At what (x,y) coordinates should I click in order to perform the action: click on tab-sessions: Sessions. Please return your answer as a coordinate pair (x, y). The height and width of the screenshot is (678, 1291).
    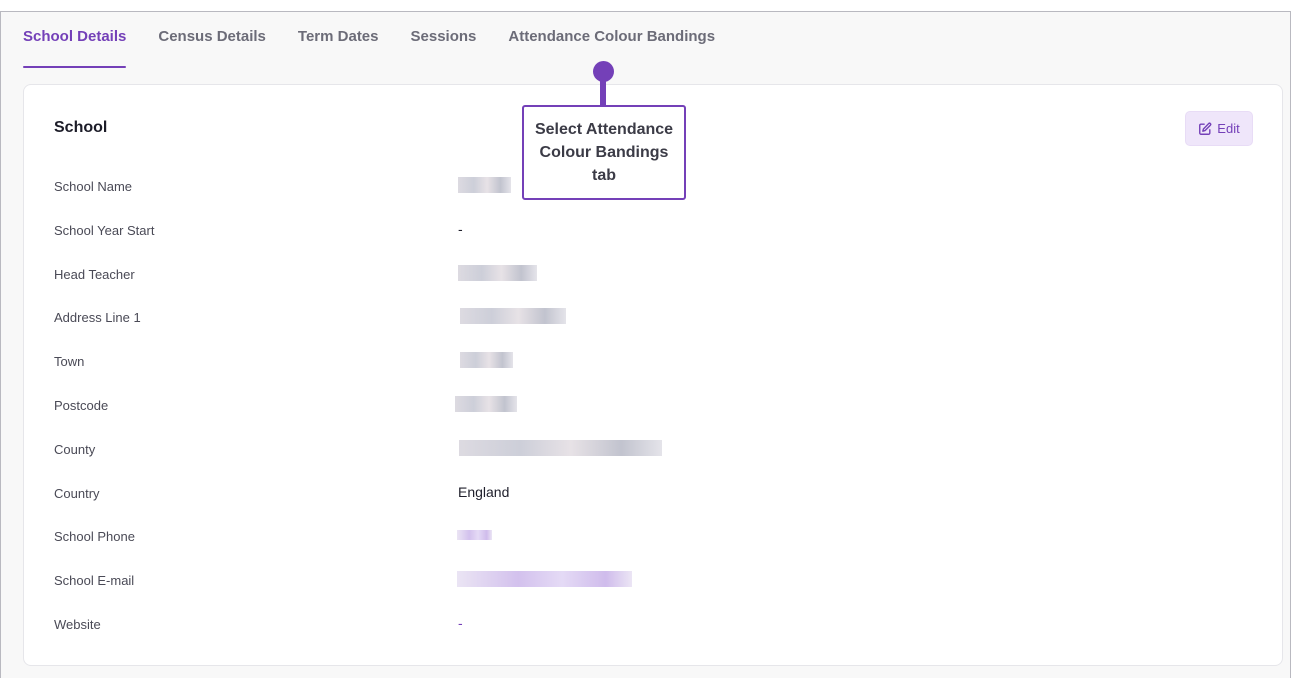
    Looking at the image, I should click on (444, 40).